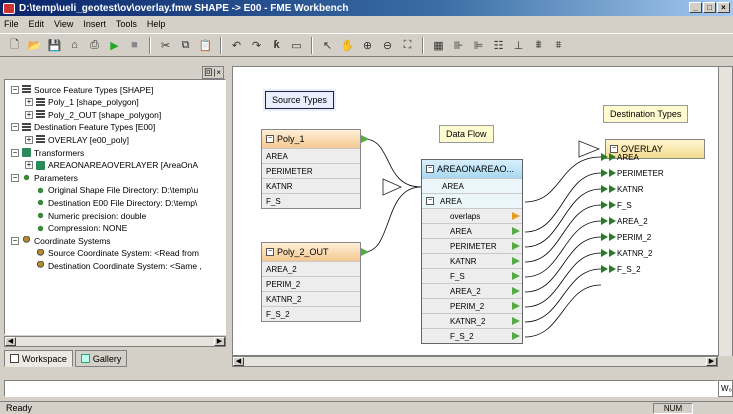 This screenshot has height=414, width=733. I want to click on attribute-row: AREA_2, so click(311, 268).